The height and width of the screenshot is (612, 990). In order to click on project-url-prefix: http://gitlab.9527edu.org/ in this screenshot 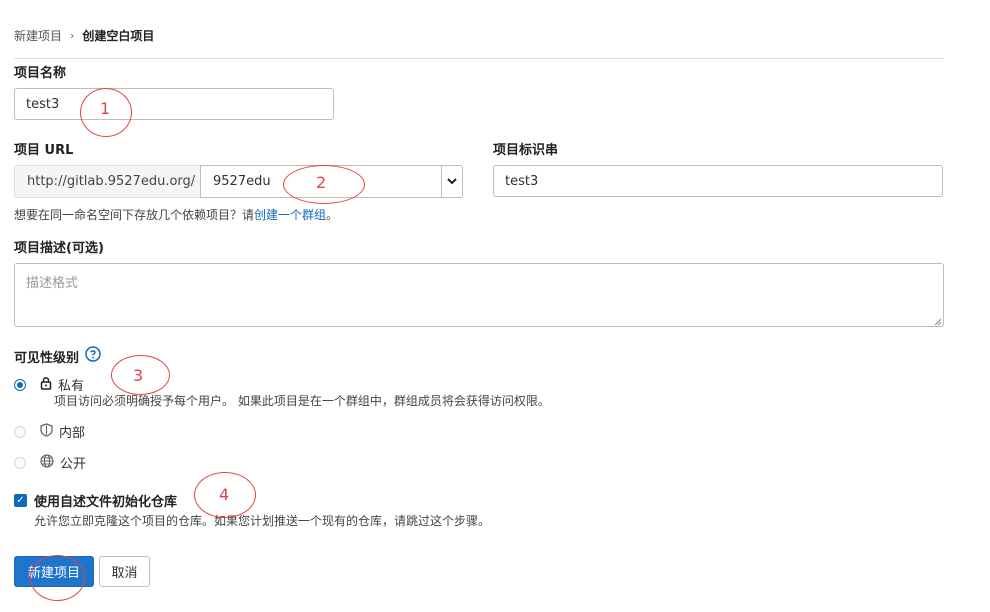, I will do `click(107, 181)`.